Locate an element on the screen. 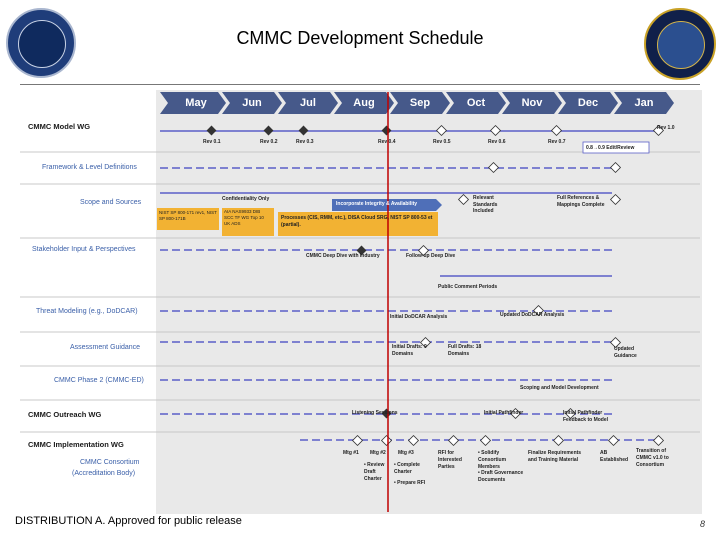 This screenshot has width=720, height=540. month-label: Oct is located at coordinates (476, 103).